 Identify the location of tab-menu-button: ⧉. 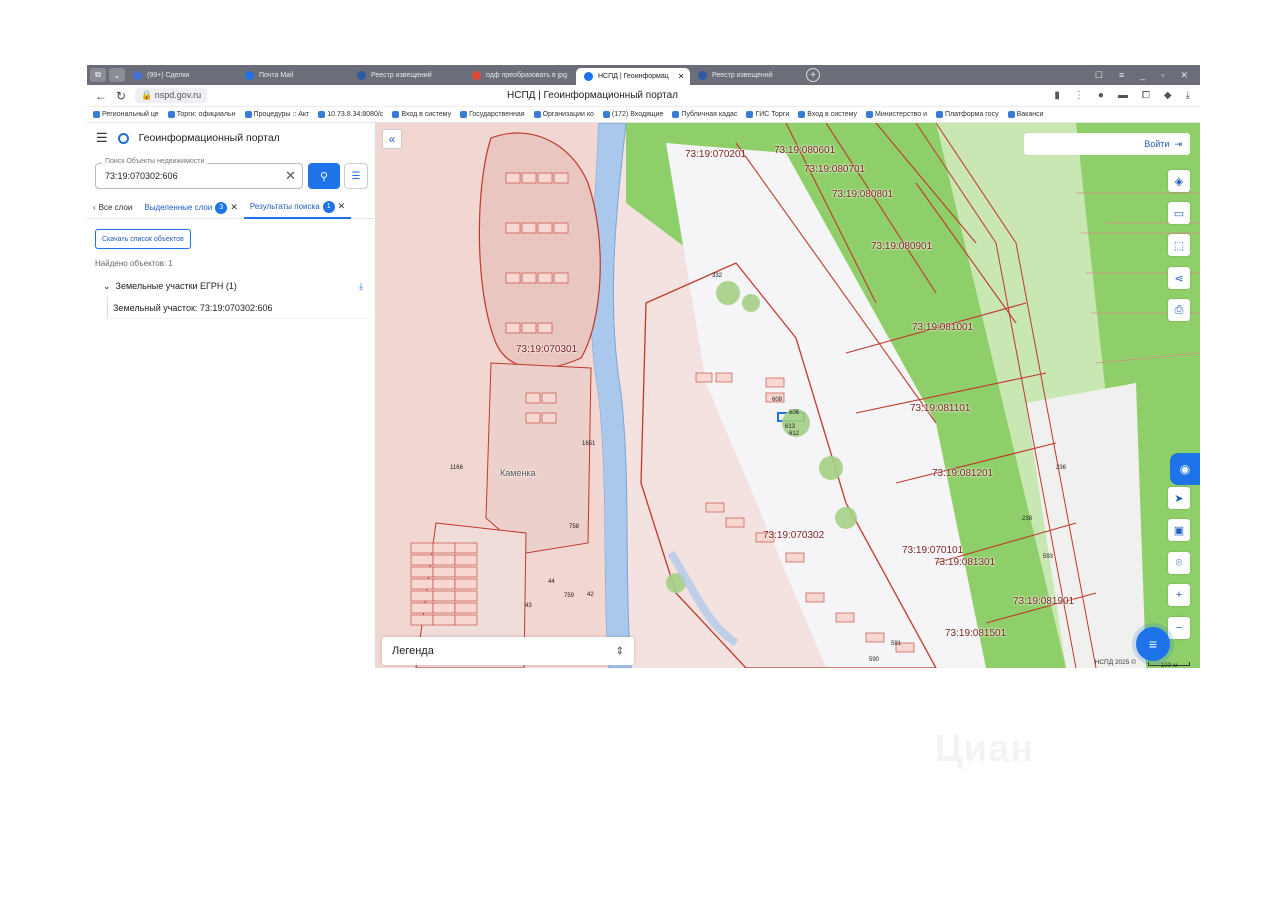
(98, 75).